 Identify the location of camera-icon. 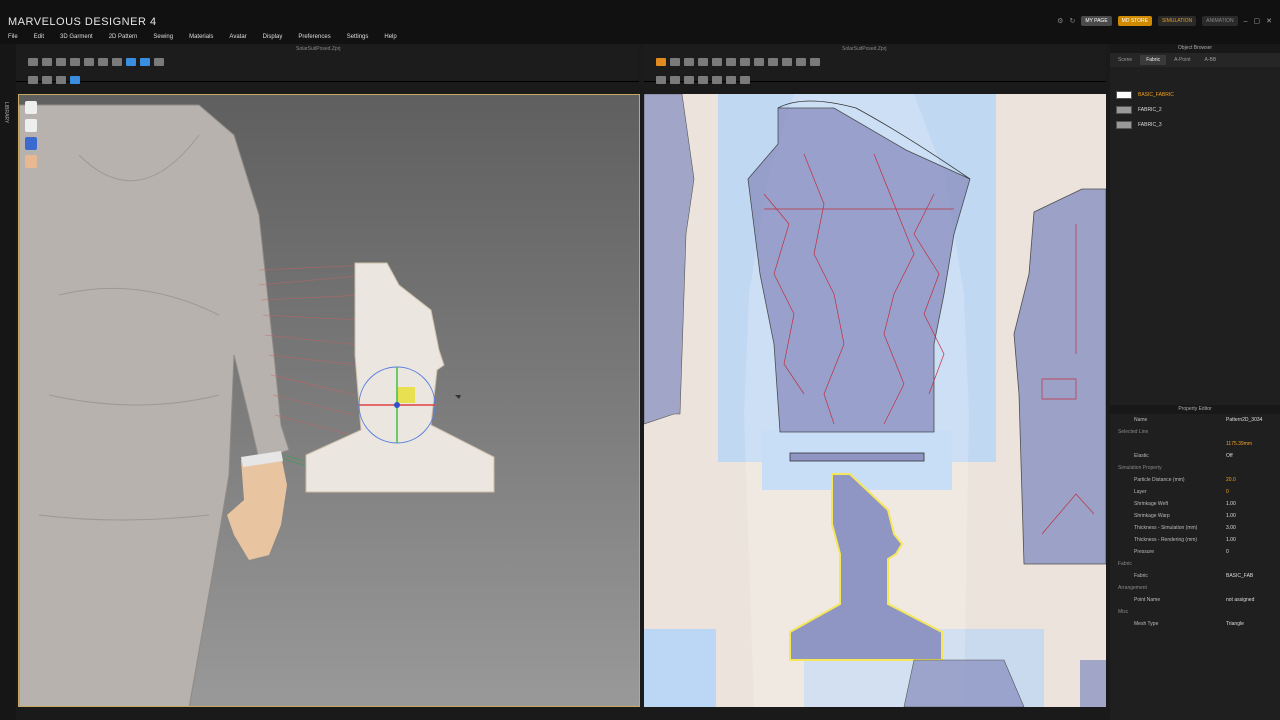
(33, 80).